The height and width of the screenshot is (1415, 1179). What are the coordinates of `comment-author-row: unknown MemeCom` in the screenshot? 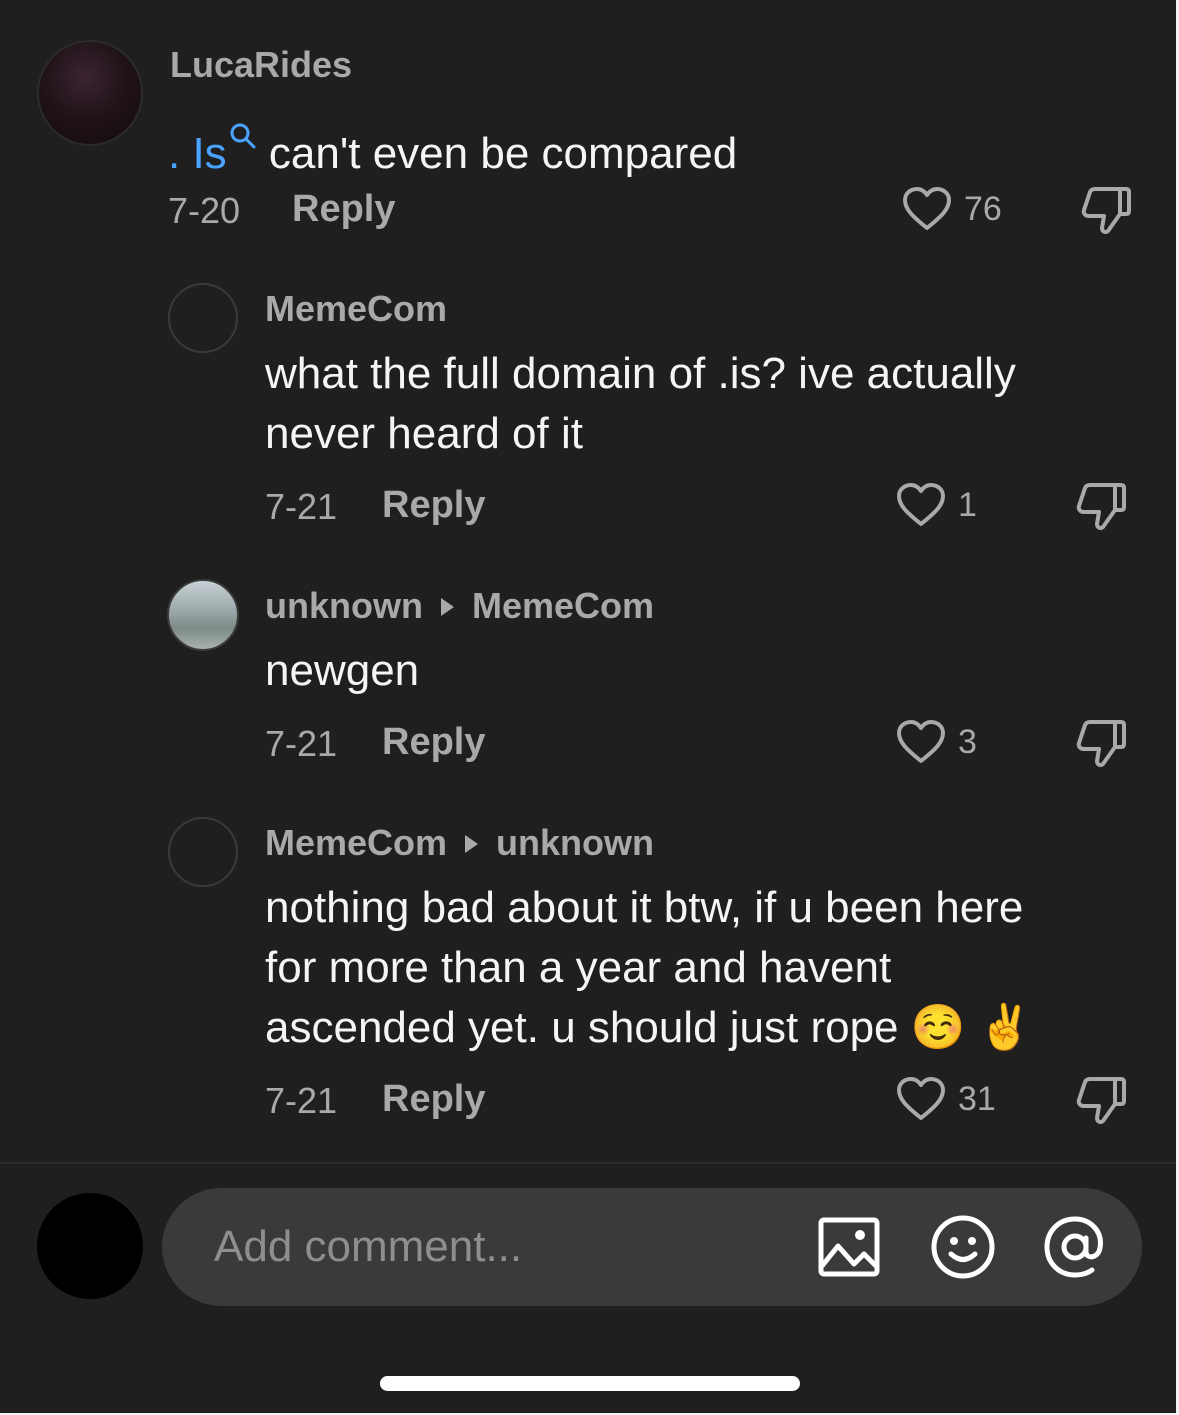 It's located at (459, 606).